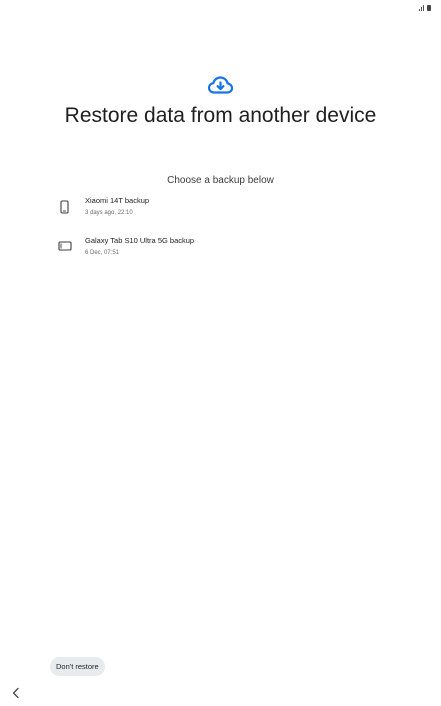 The height and width of the screenshot is (706, 441). Describe the element at coordinates (140, 240) in the screenshot. I see `backup-item-title: Galaxy Tab S10 Ultra 5G backup` at that location.